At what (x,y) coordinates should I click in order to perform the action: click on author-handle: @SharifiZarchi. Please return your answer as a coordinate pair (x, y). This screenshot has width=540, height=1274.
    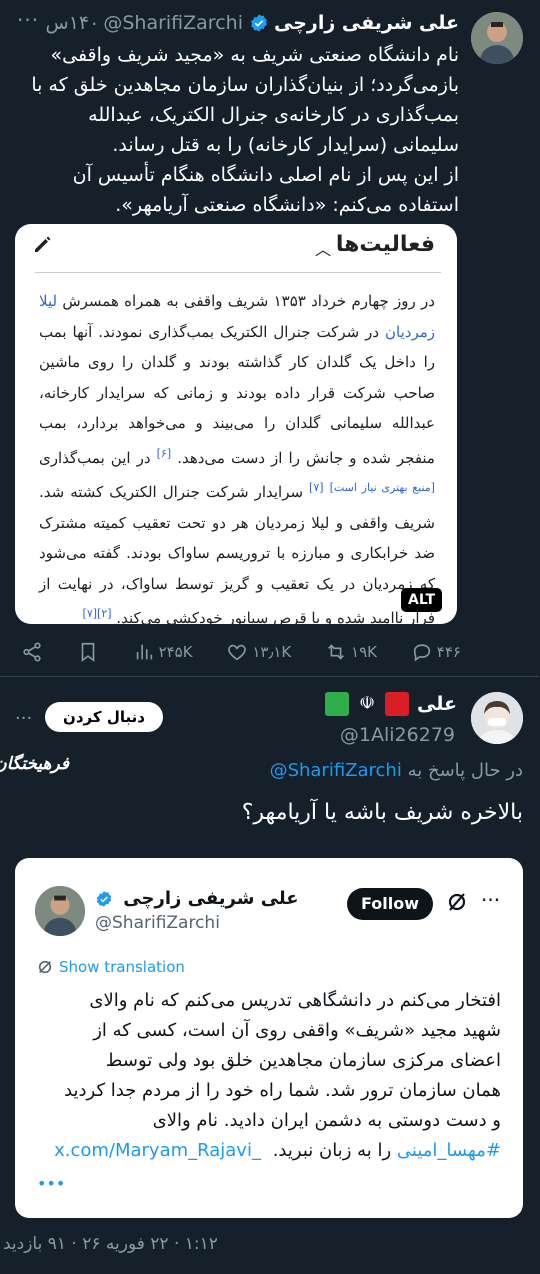
    Looking at the image, I should click on (174, 23).